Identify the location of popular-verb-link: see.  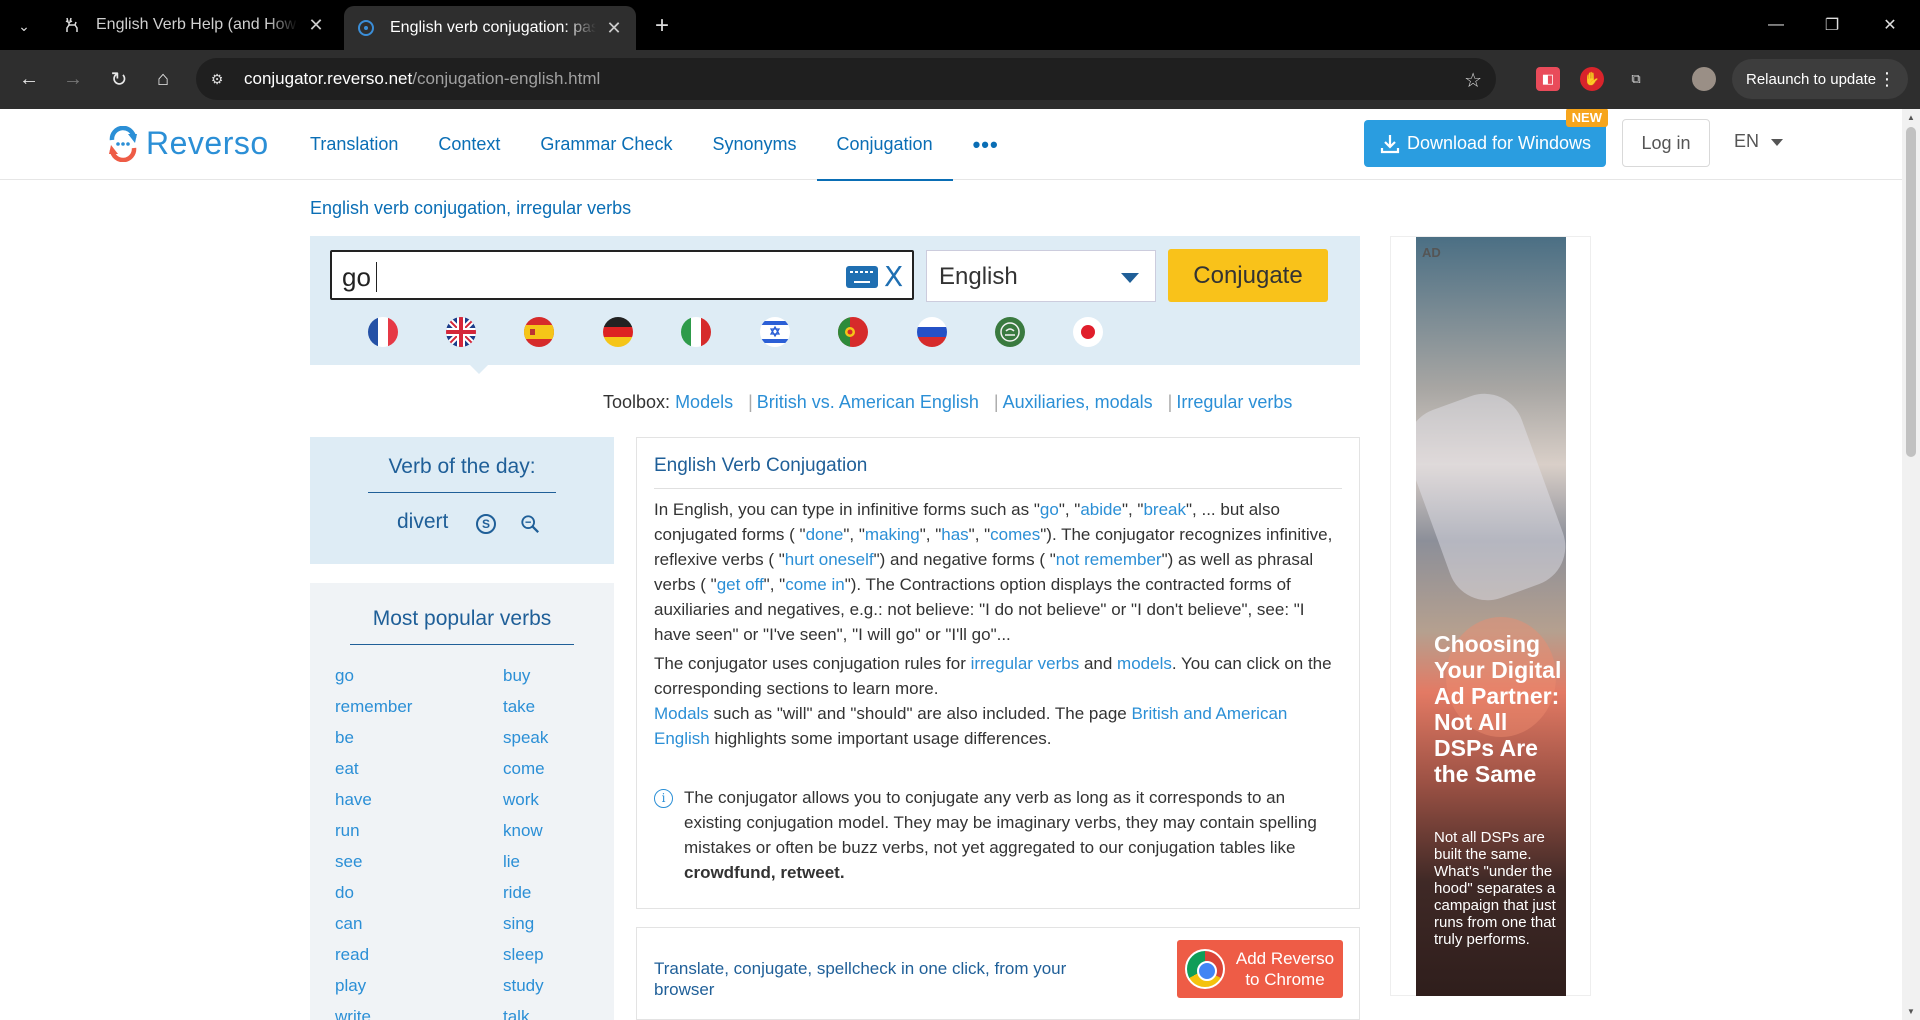
(373, 867).